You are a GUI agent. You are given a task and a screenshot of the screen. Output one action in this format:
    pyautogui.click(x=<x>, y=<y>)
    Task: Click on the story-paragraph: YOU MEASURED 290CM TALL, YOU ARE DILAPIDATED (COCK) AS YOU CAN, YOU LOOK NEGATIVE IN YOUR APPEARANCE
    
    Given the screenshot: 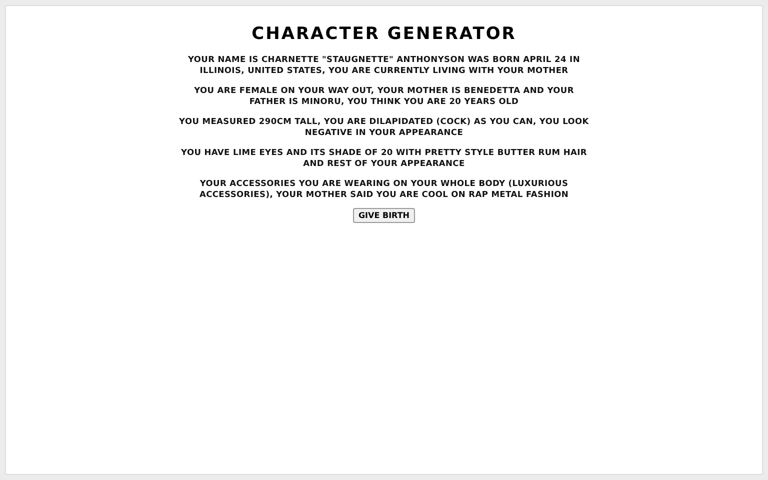 What is the action you would take?
    pyautogui.click(x=384, y=127)
    